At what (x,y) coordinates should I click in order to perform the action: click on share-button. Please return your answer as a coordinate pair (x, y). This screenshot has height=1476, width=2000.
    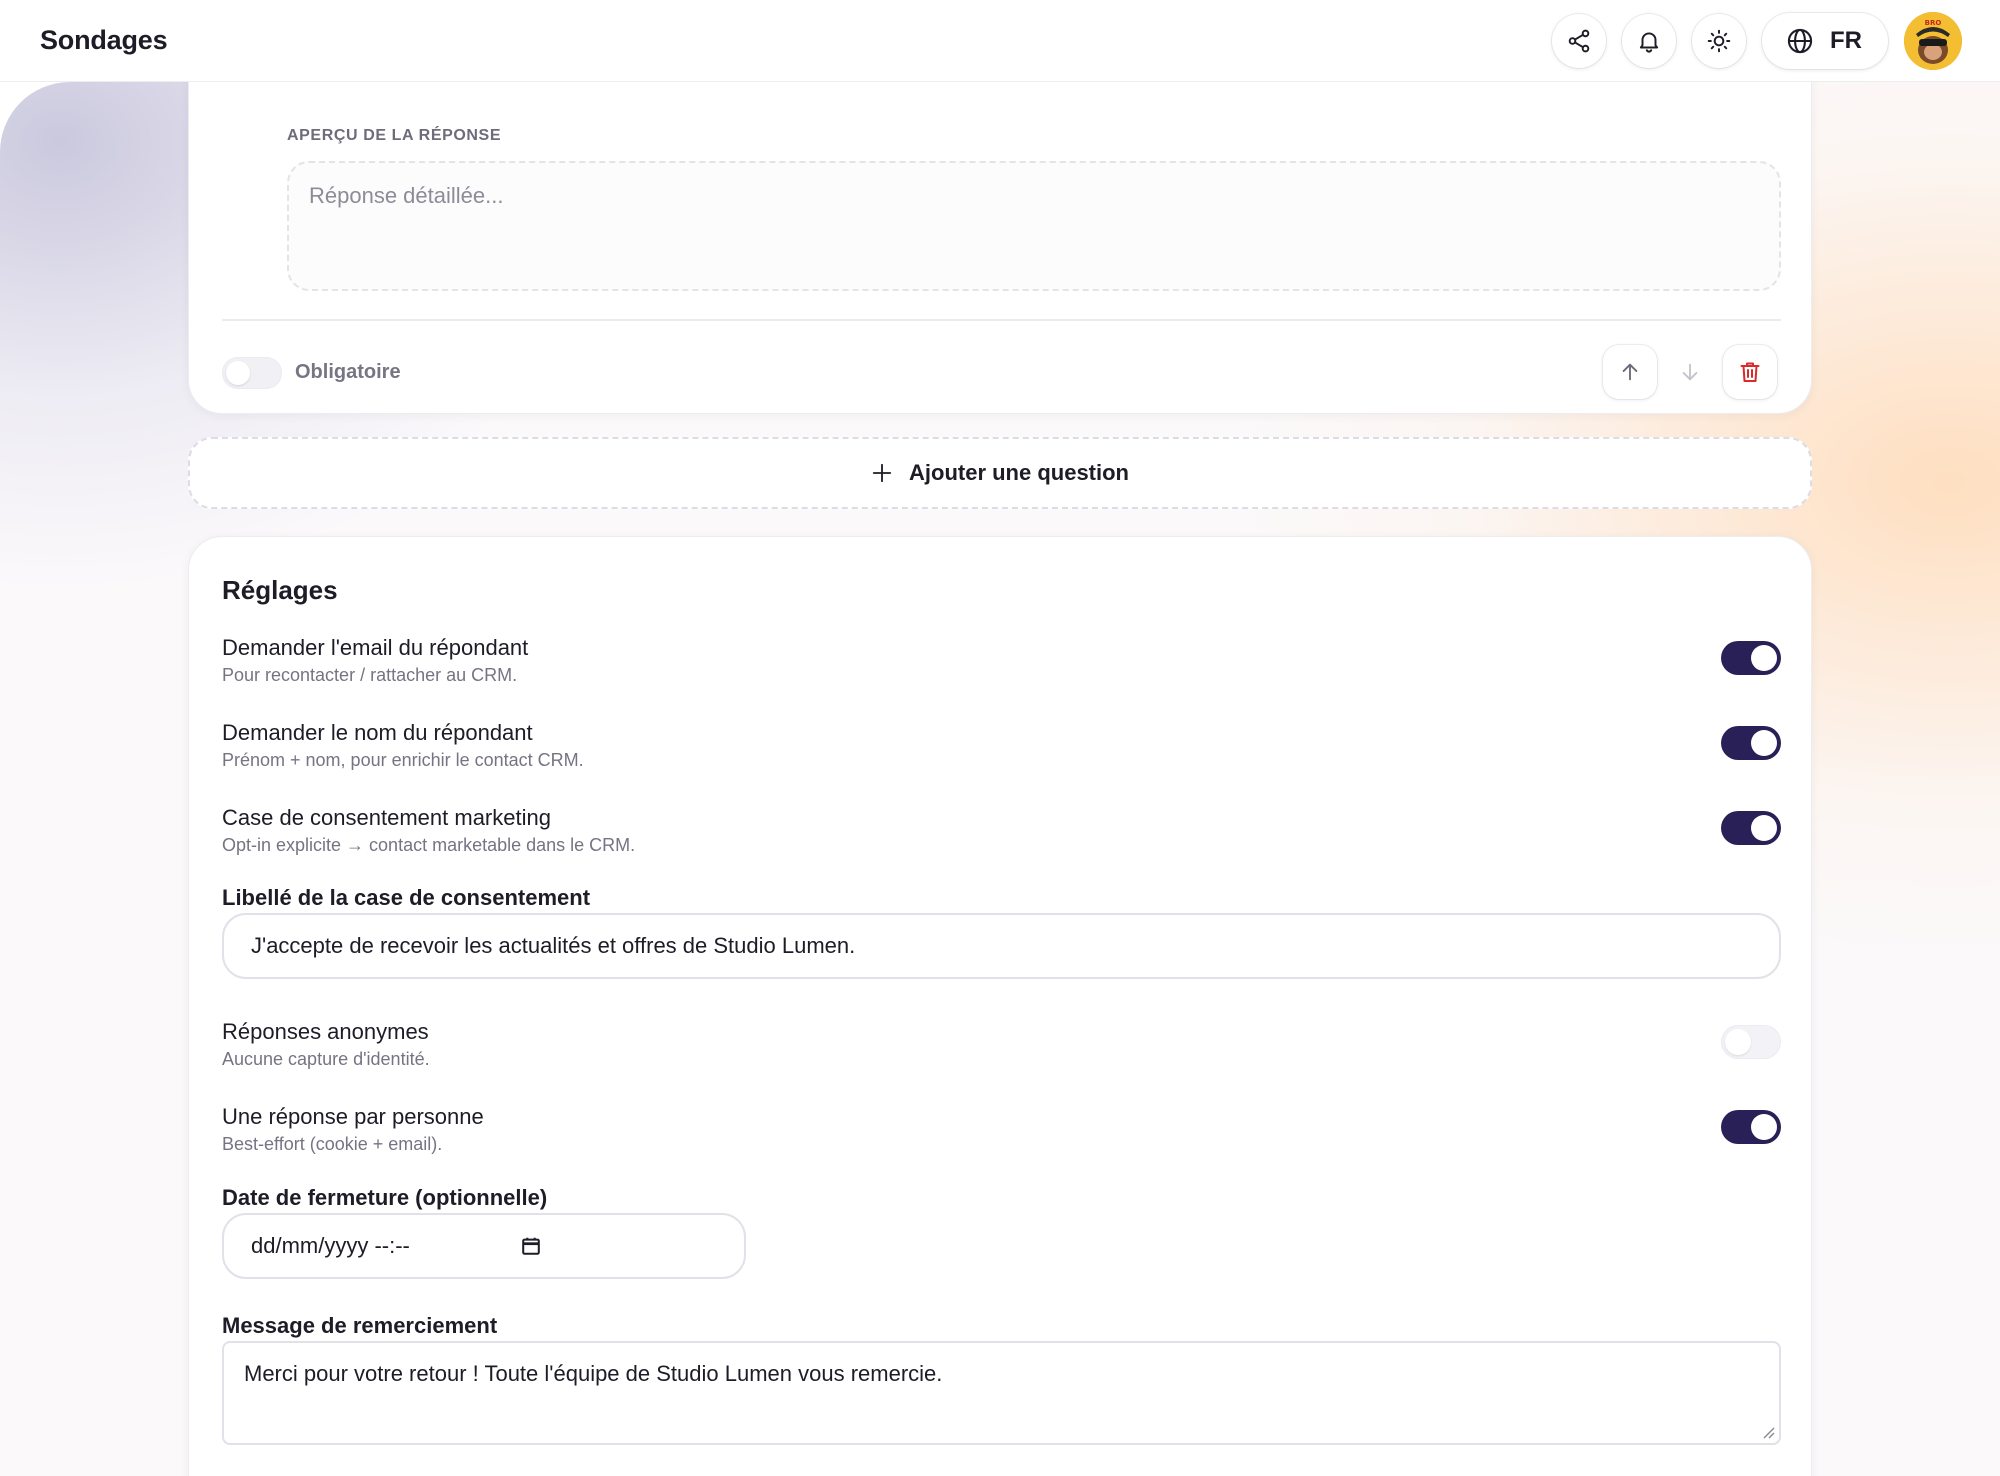
    Looking at the image, I should click on (1579, 40).